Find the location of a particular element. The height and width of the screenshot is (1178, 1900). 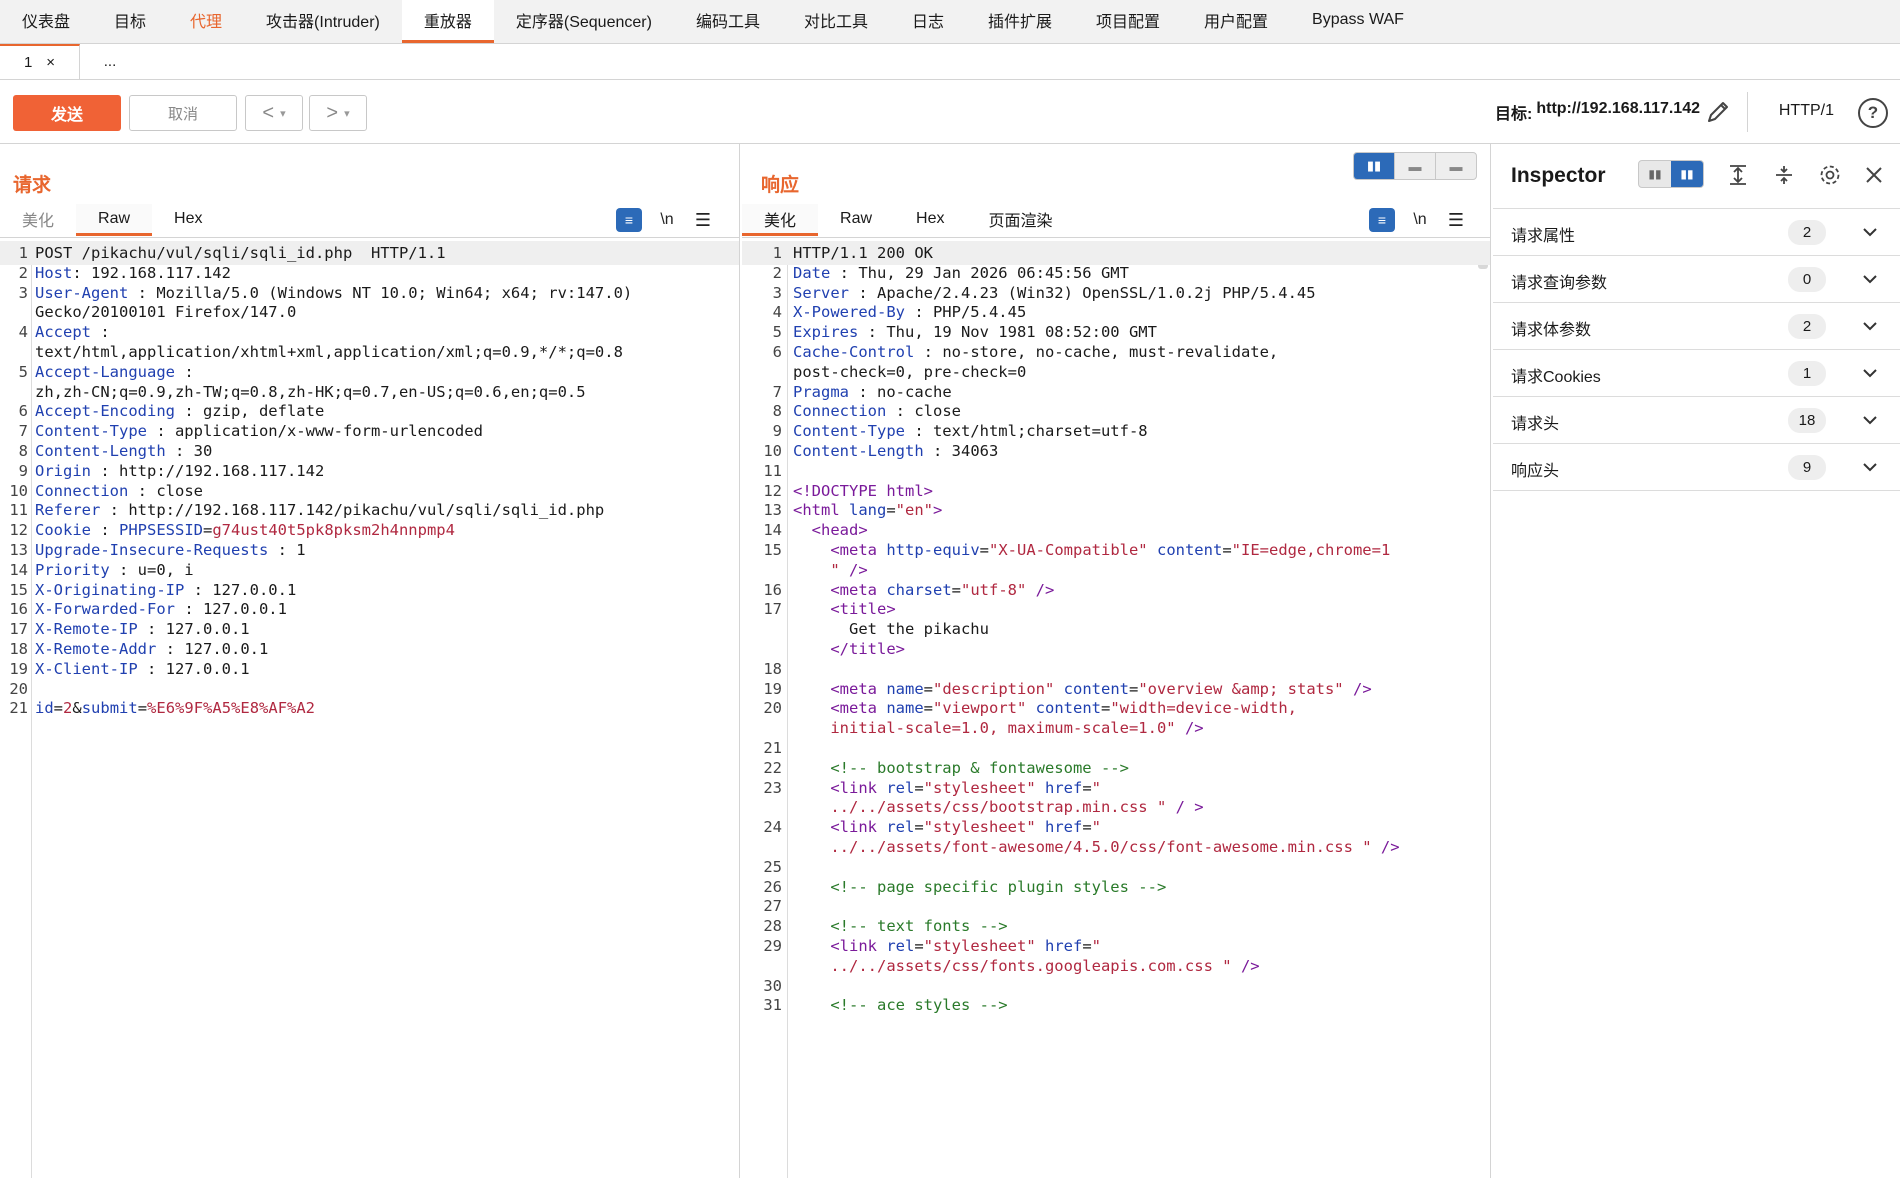

send-button: 发送 is located at coordinates (67, 113).